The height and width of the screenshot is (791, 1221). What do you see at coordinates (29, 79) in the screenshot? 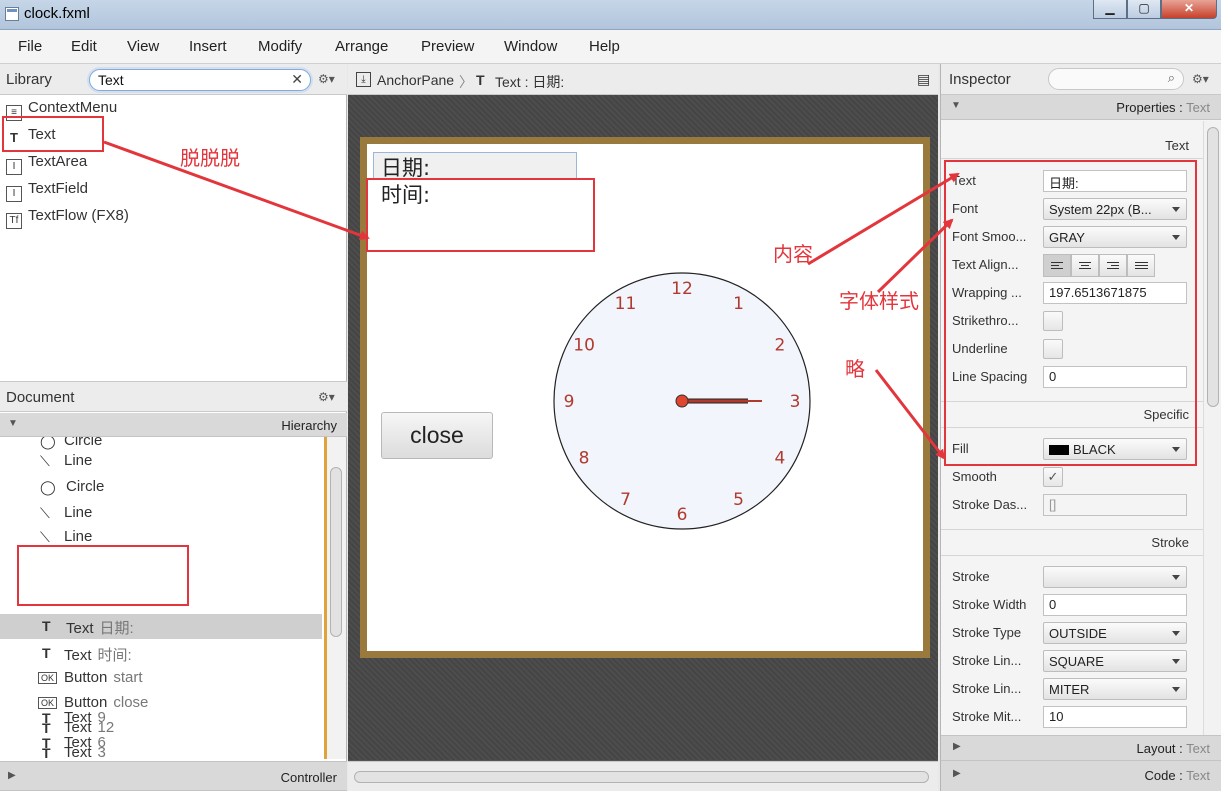
I see `library-title: Library` at bounding box center [29, 79].